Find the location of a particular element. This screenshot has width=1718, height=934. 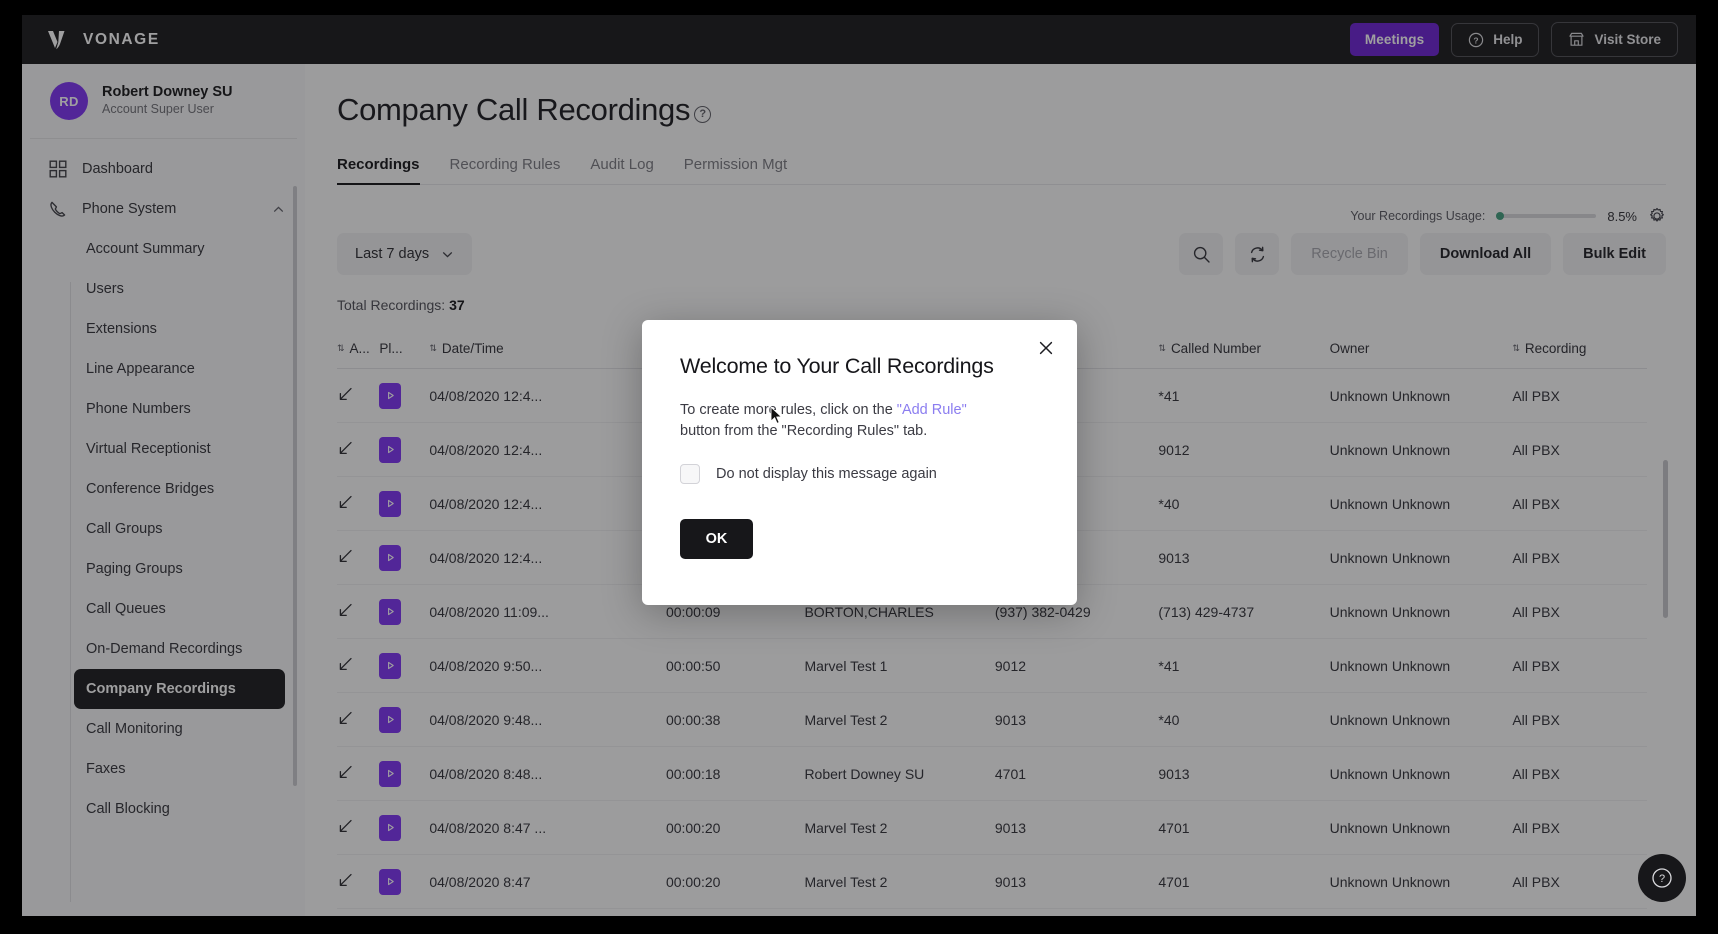

modal-body-part2: button from the "Recording Rules" tab. is located at coordinates (804, 431).